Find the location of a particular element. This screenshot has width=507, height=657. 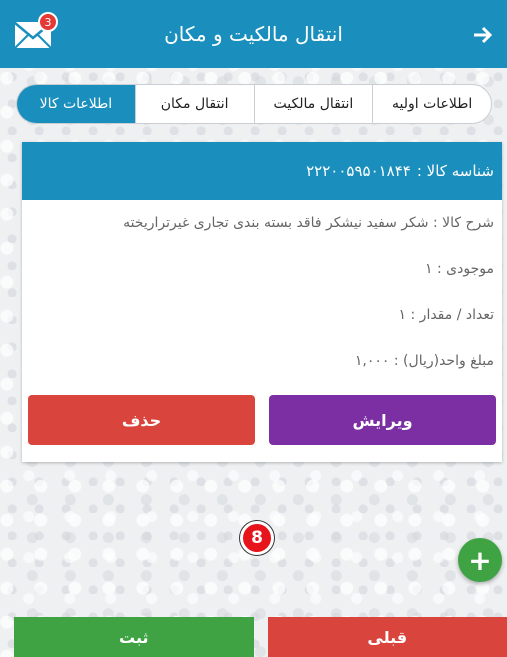

app-header: 3 انتقال مالکیت و مکان is located at coordinates (253, 34).